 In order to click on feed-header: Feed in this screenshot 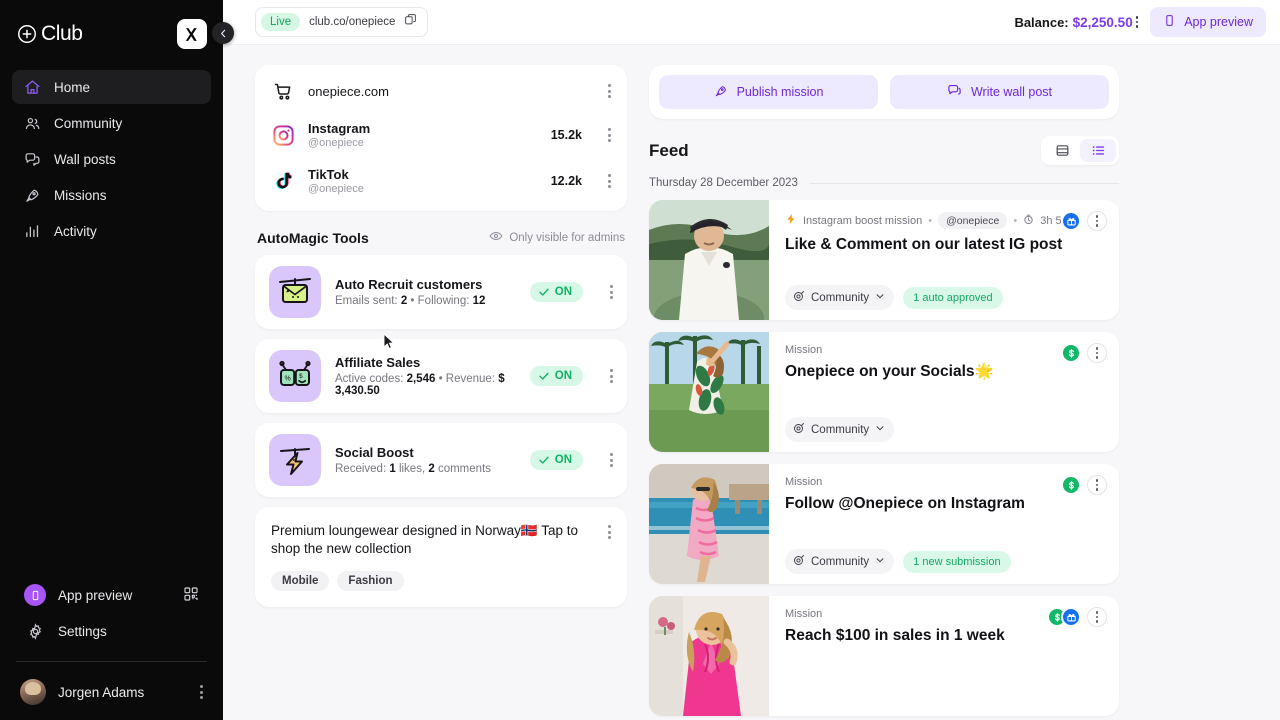, I will do `click(884, 150)`.